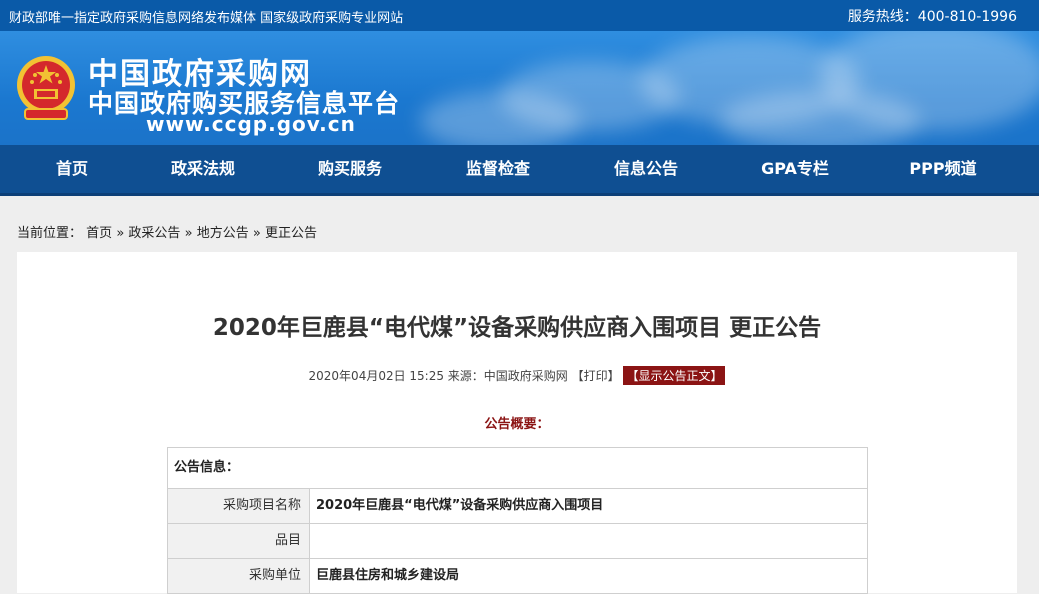  I want to click on service-hotline: 服务热线：400-810-1996, so click(932, 17).